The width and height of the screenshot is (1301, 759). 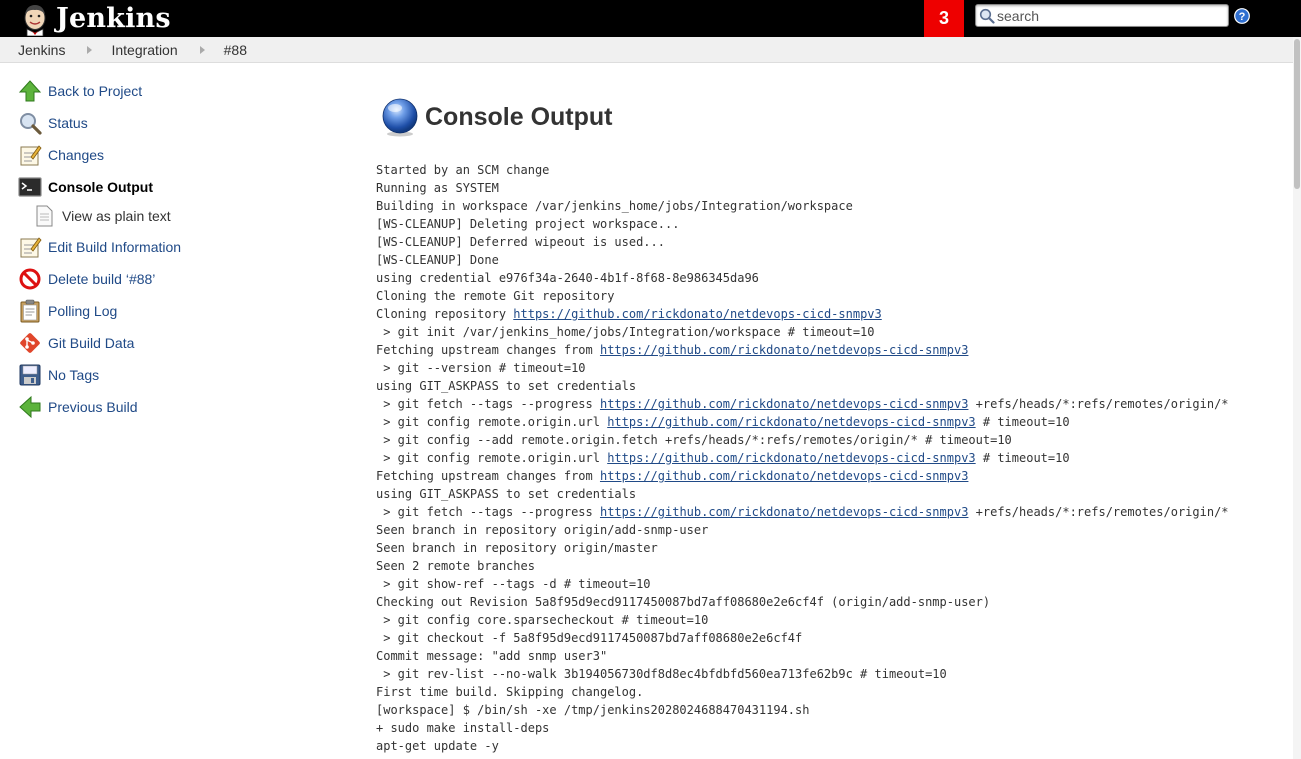 I want to click on task-label: Delete build ‘#88’, so click(x=101, y=279).